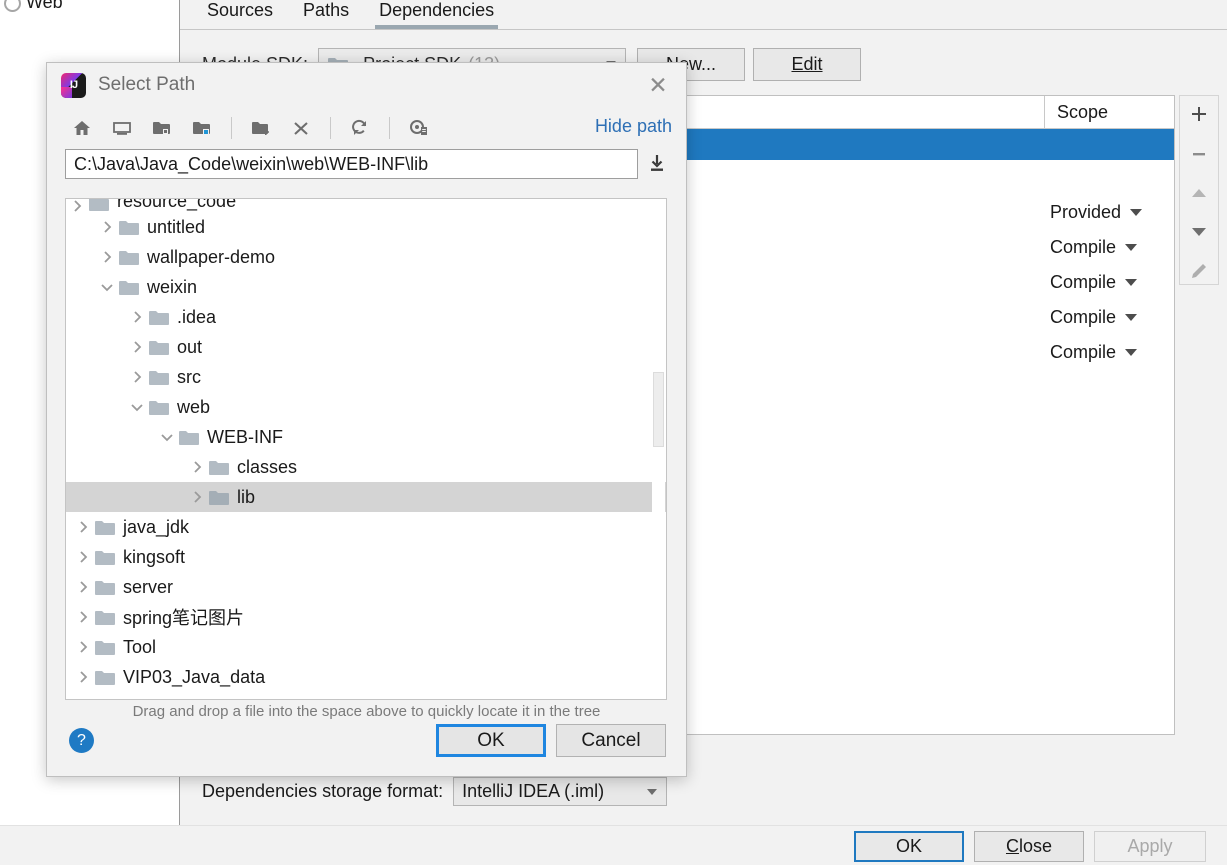 The width and height of the screenshot is (1227, 865). Describe the element at coordinates (261, 128) in the screenshot. I see `new-folder-icon` at that location.